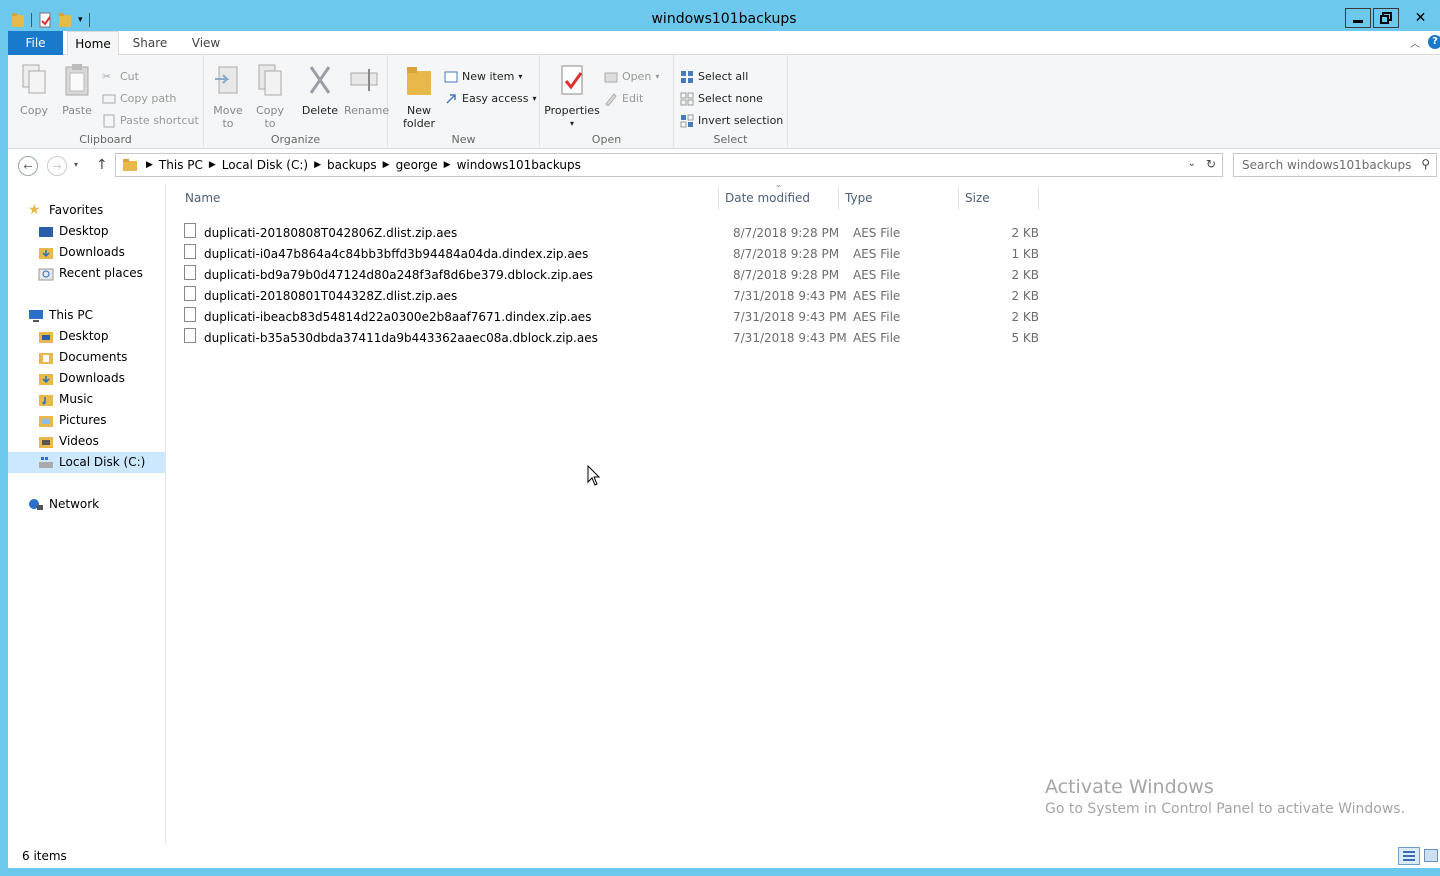 This screenshot has height=876, width=1440. I want to click on new-item-button: New item ▾, so click(483, 77).